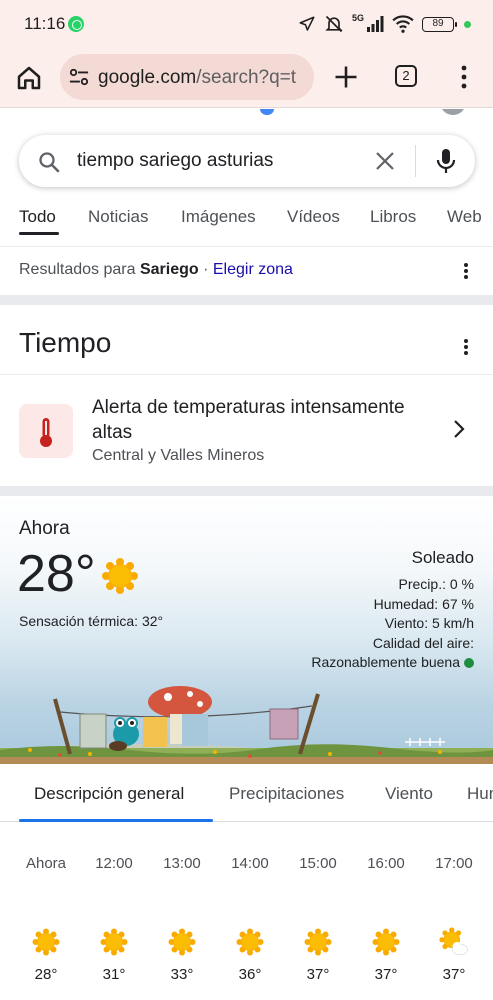 The height and width of the screenshot is (1000, 493). Describe the element at coordinates (109, 794) in the screenshot. I see `tab-overview: Descripción general` at that location.